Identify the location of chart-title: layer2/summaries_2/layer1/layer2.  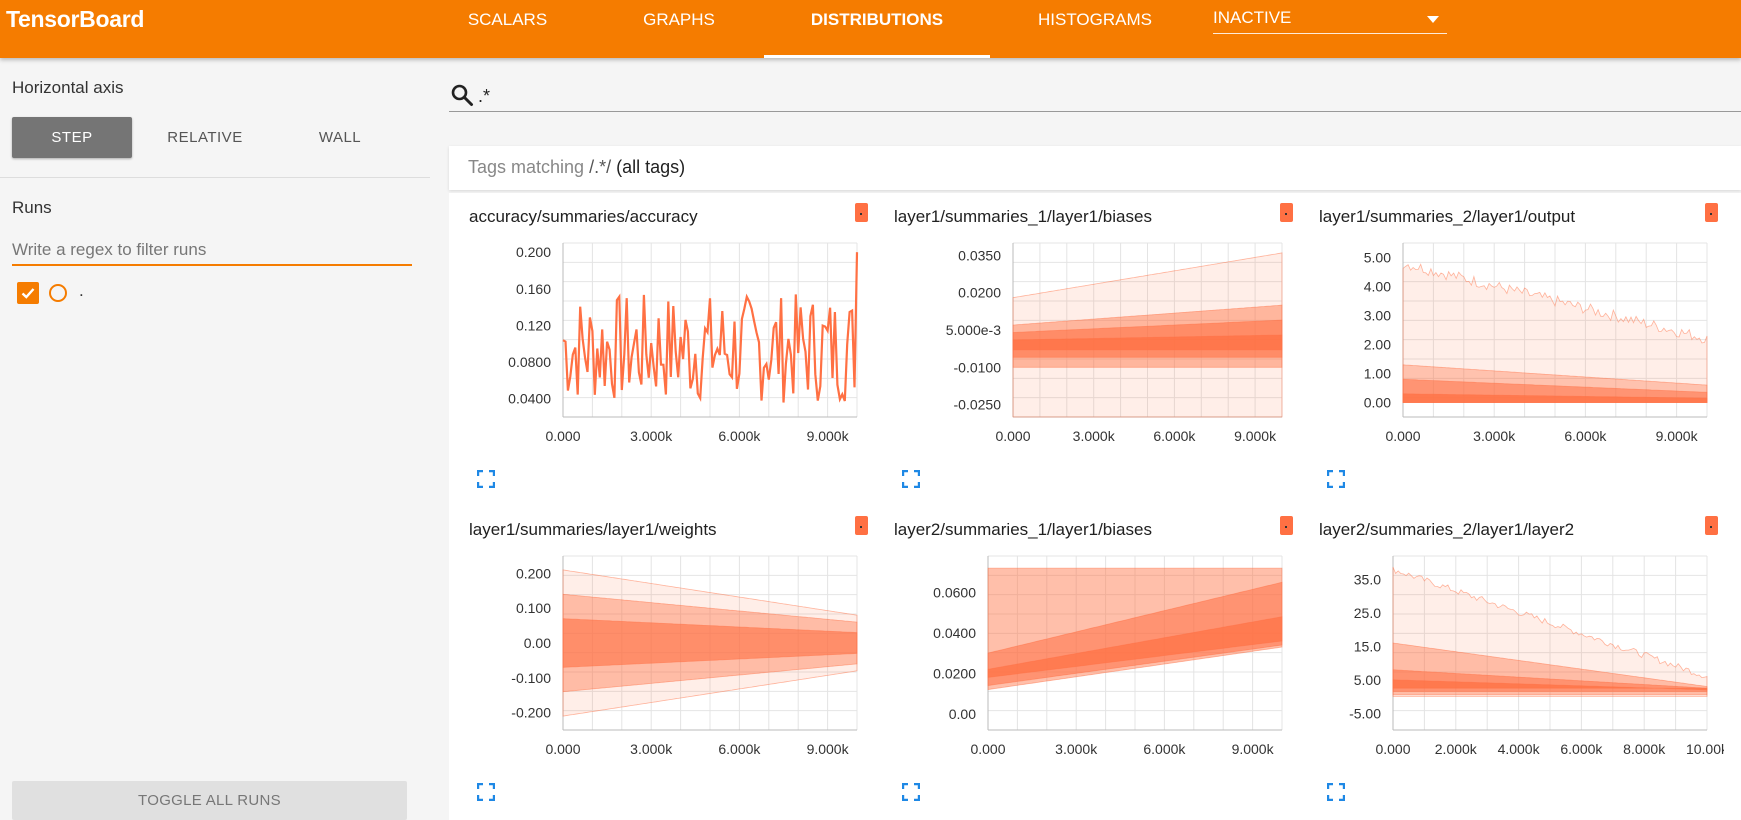
(1447, 529).